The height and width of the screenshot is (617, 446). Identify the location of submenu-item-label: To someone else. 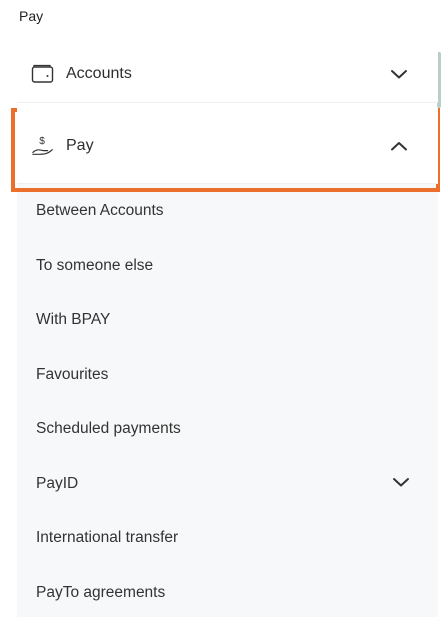
(95, 265).